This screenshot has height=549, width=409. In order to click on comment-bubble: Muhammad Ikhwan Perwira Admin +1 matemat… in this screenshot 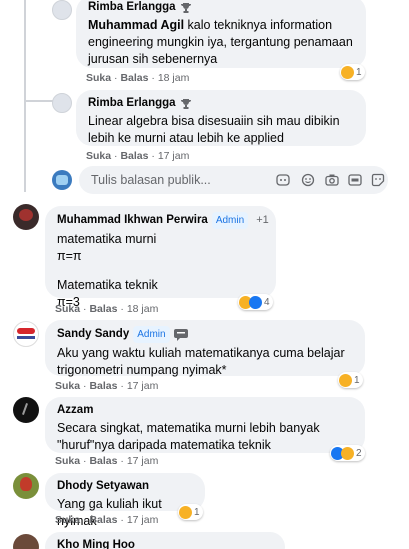, I will do `click(160, 257)`.